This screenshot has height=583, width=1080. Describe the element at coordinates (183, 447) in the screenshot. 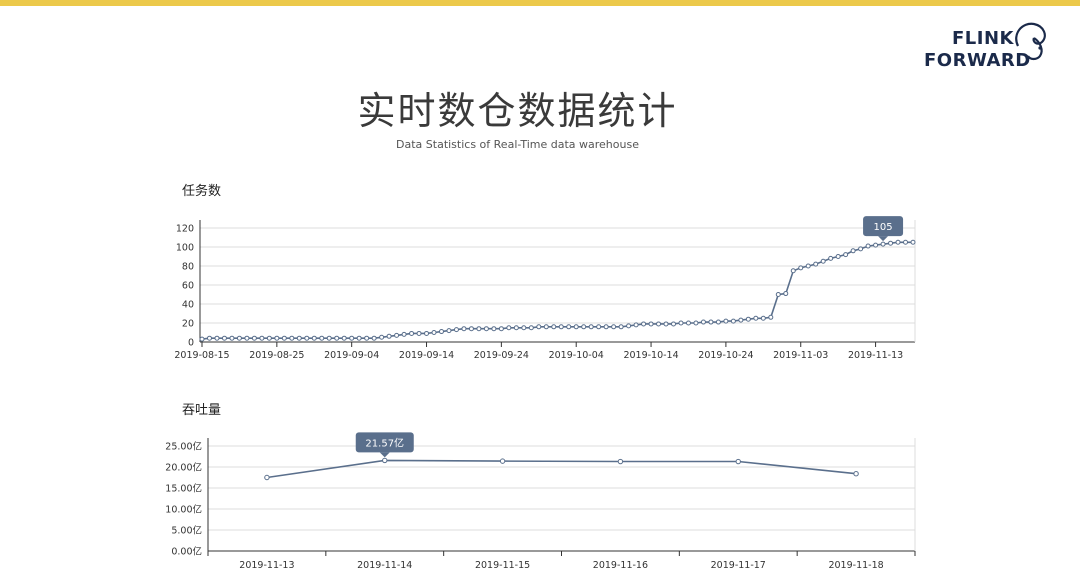

I see `y-tick-label: 25.00亿` at that location.